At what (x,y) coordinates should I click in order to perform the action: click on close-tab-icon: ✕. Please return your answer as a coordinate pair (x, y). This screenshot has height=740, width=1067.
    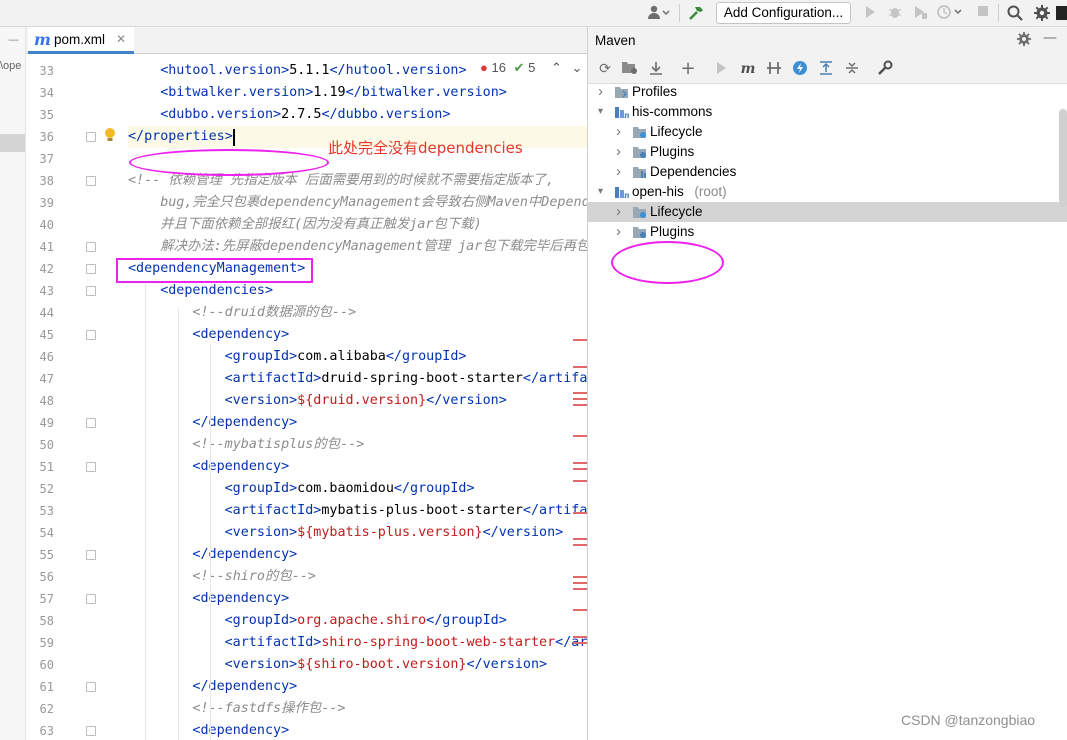
    Looking at the image, I should click on (121, 39).